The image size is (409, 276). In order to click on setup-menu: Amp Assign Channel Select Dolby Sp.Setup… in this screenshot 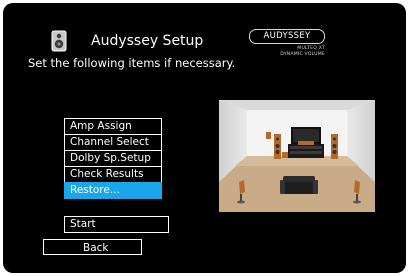, I will do `click(113, 158)`.